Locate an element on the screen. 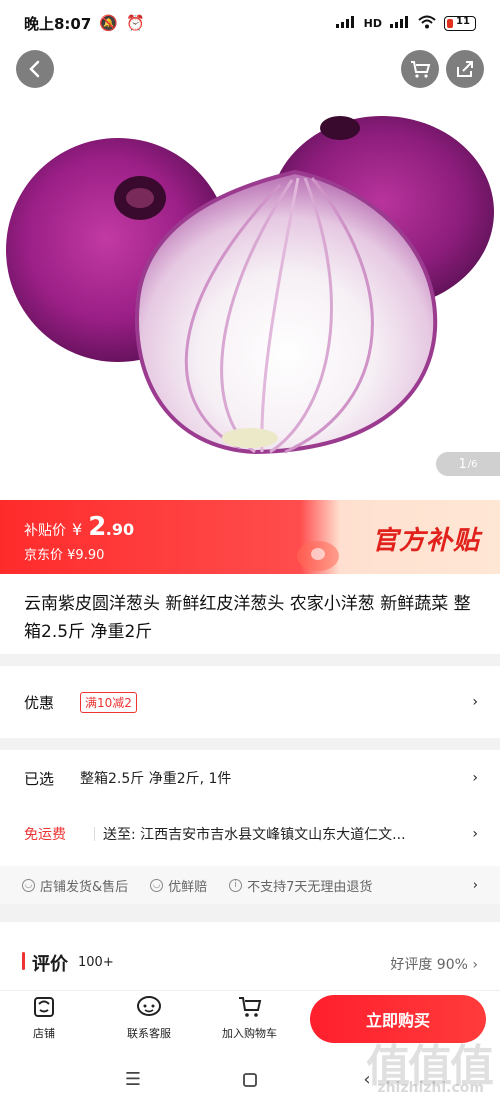 The height and width of the screenshot is (1111, 500). gallery-total: /6 is located at coordinates (472, 464).